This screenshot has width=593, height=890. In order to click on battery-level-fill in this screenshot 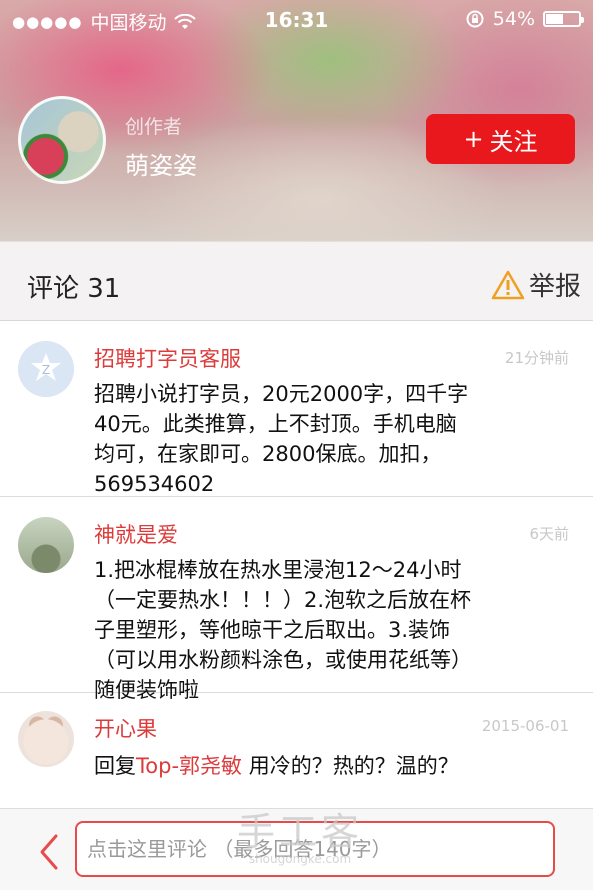, I will do `click(555, 19)`.